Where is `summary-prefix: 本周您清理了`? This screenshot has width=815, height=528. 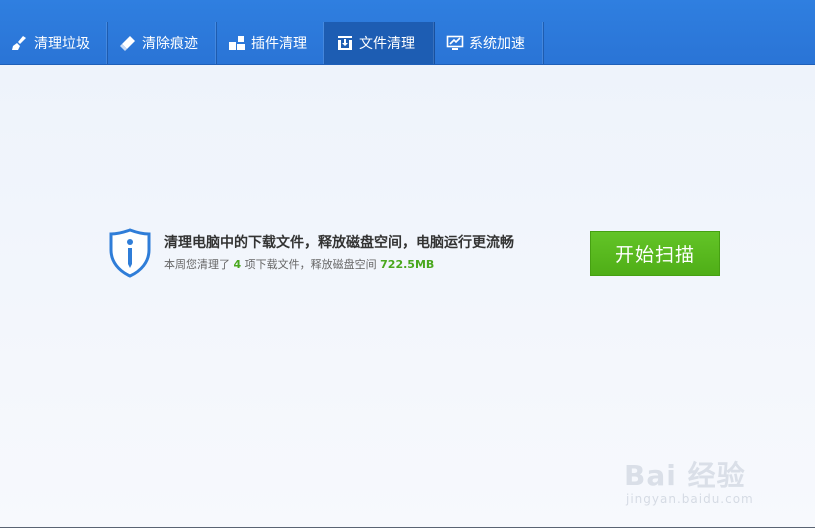 summary-prefix: 本周您清理了 is located at coordinates (197, 264).